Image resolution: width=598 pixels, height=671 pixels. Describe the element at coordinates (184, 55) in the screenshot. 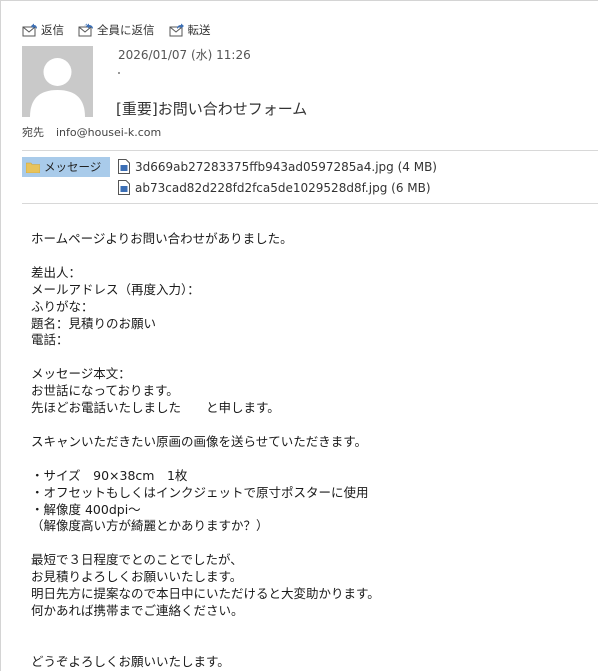

I see `sent-date: 2026/01/07 (水) 11:26` at that location.